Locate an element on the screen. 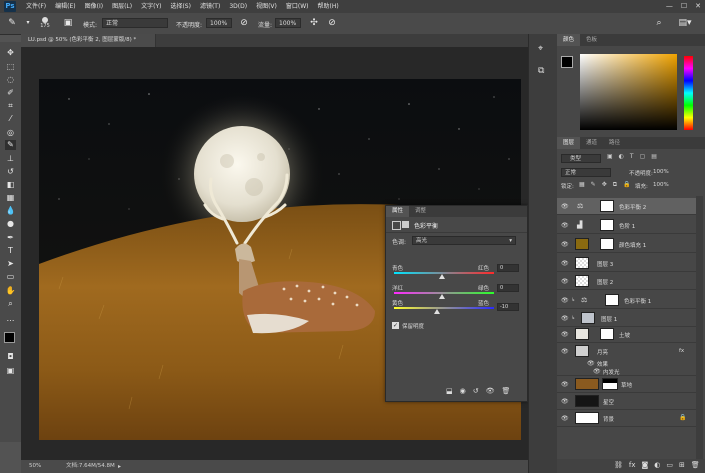  document-size: 文档:7.64M/54.8M is located at coordinates (90, 466).